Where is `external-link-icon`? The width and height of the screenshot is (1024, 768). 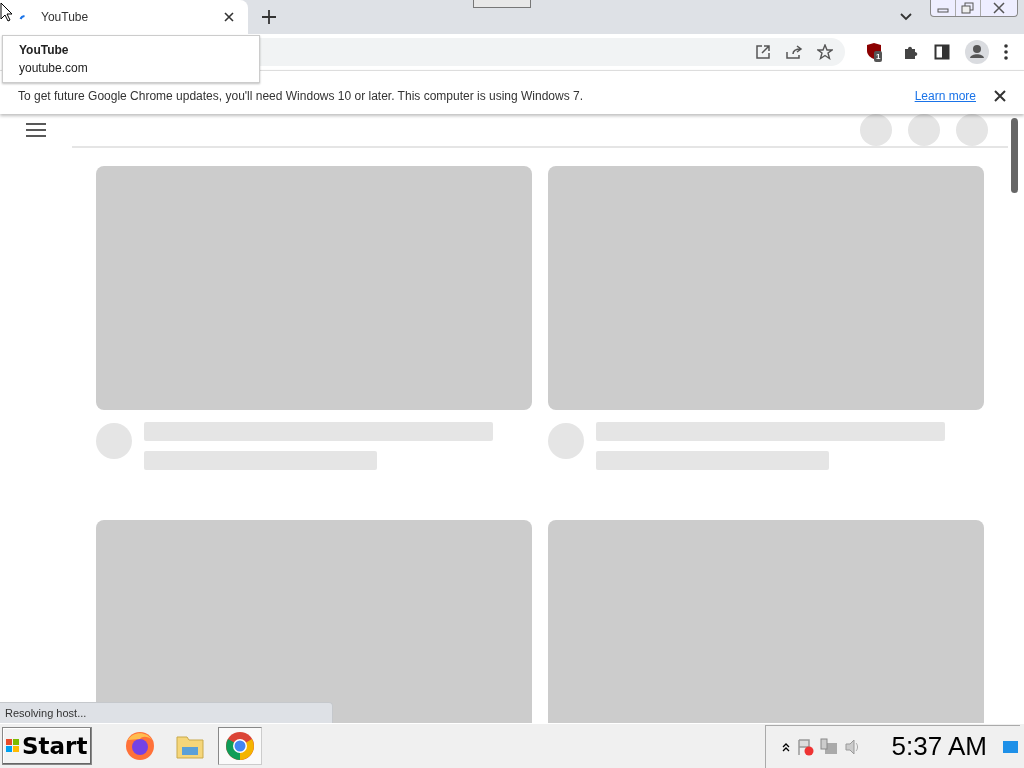
external-link-icon is located at coordinates (763, 52).